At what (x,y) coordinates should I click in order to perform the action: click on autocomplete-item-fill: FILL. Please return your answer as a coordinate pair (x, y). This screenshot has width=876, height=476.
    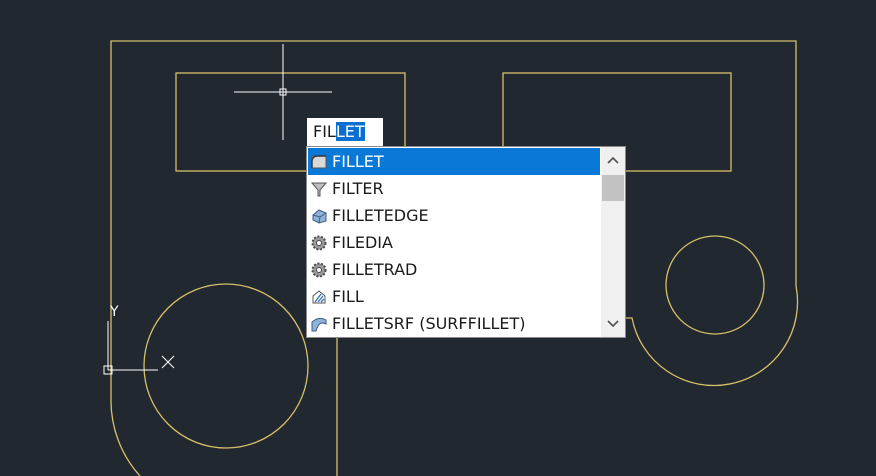
    Looking at the image, I should click on (454, 296).